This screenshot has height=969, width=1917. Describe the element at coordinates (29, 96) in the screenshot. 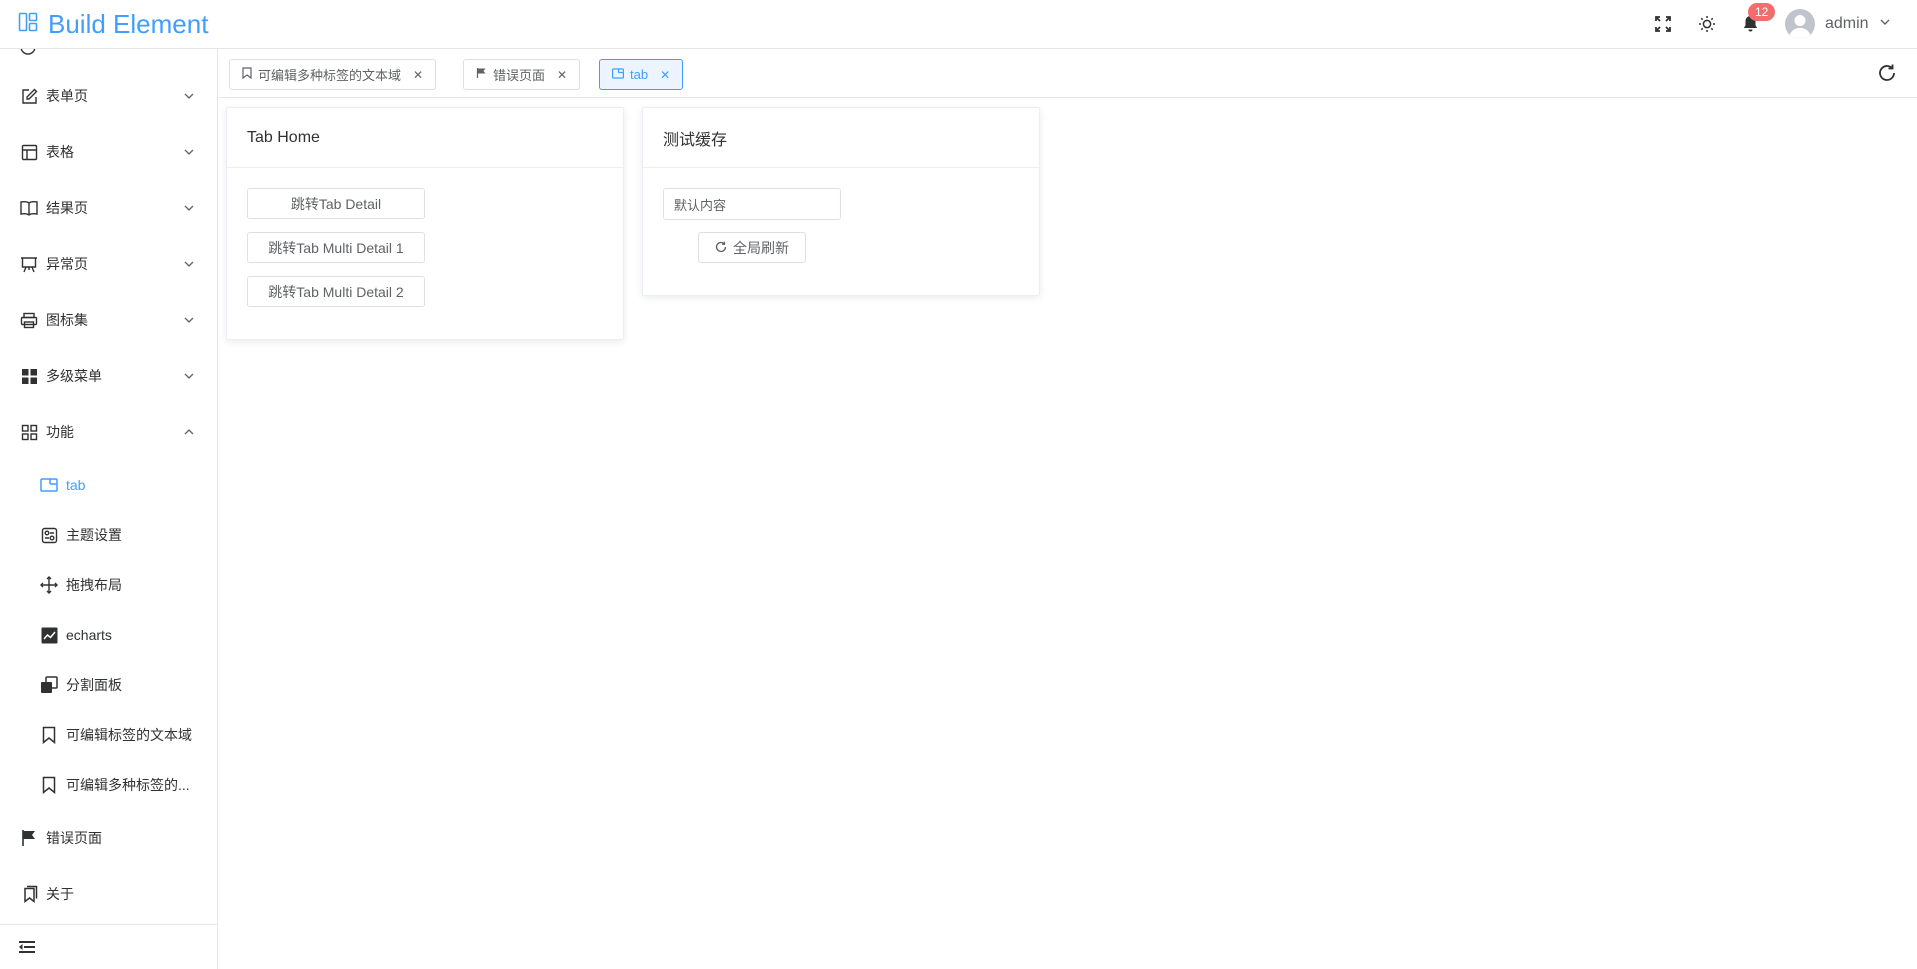

I see `edit-icon` at that location.